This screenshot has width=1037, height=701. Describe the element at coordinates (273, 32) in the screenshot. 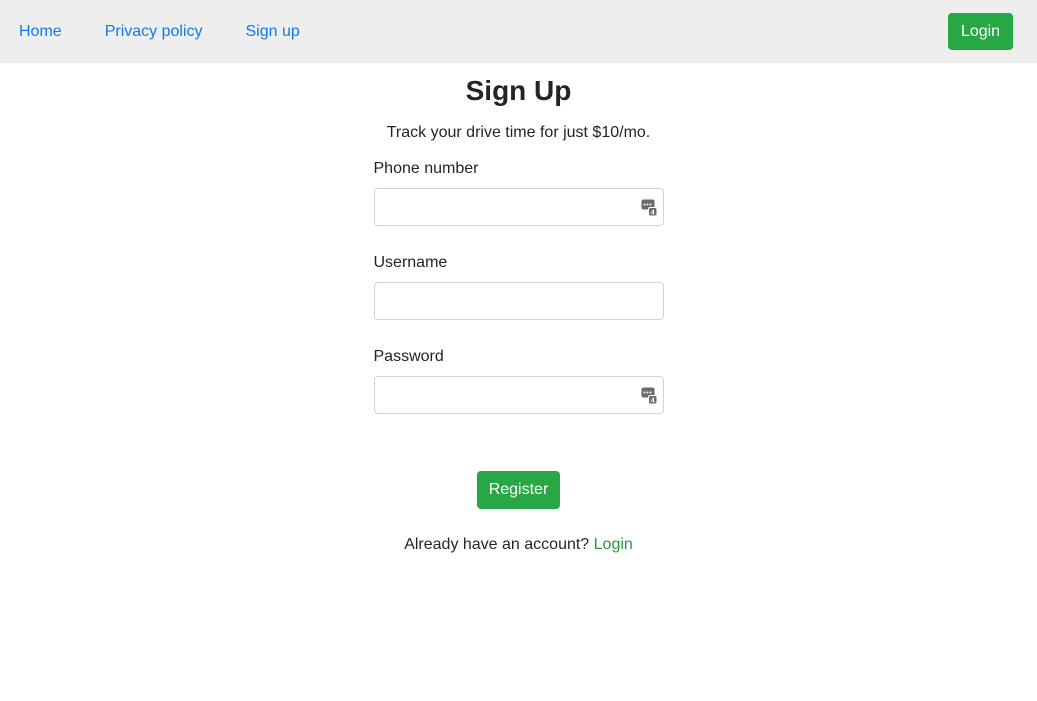

I see `nav-link-sign-up: Sign up` at that location.